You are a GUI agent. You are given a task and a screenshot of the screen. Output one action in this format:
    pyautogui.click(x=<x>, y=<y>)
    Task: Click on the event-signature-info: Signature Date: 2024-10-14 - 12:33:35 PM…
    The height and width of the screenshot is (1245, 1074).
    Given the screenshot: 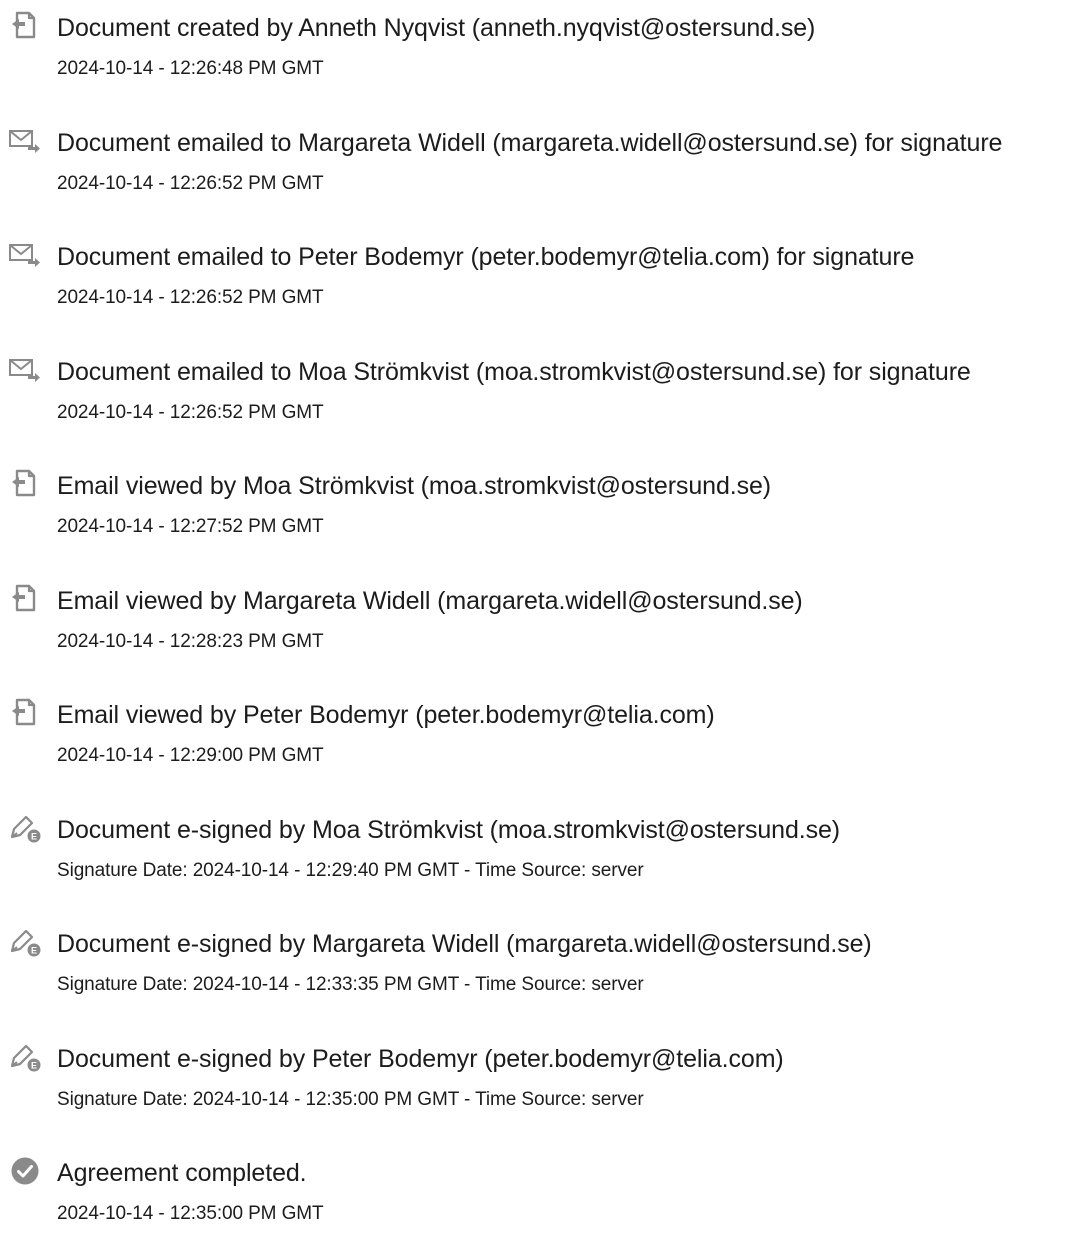 What is the action you would take?
    pyautogui.click(x=350, y=984)
    